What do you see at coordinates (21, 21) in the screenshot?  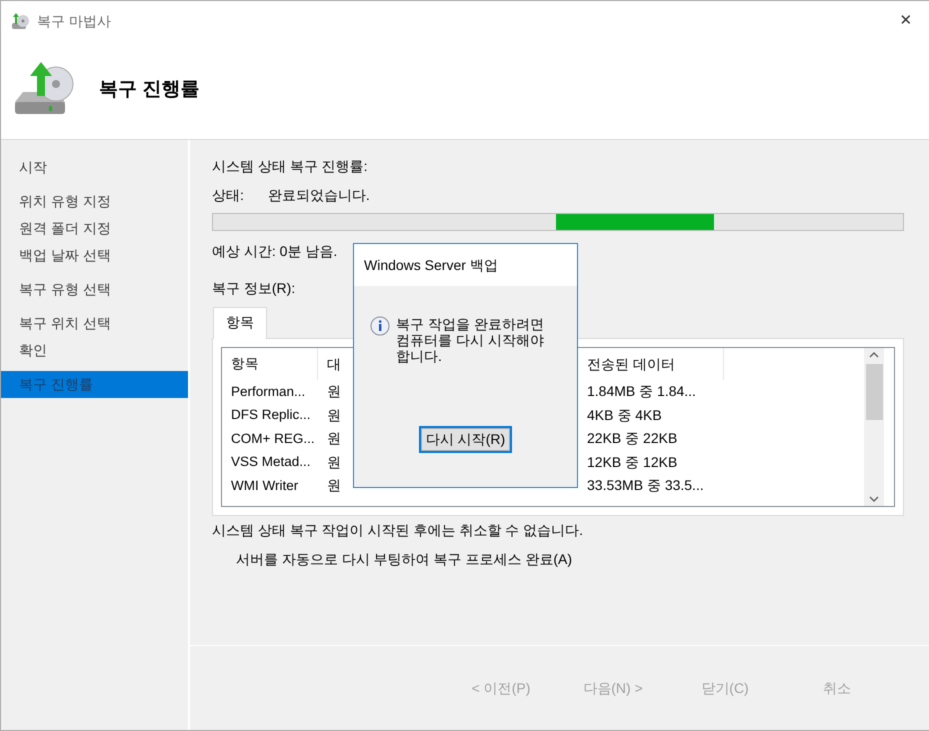 I see `backup-disk-icon` at bounding box center [21, 21].